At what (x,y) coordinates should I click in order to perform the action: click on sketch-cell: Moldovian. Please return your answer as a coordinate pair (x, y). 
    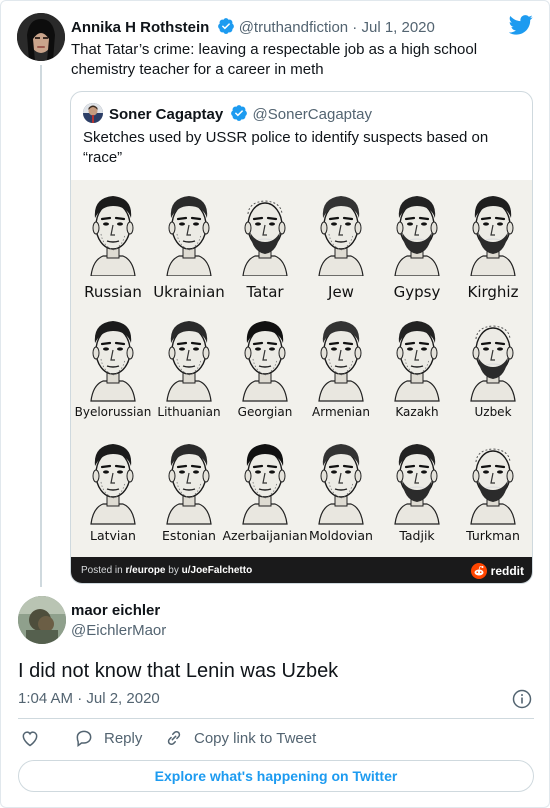
    Looking at the image, I should click on (341, 361).